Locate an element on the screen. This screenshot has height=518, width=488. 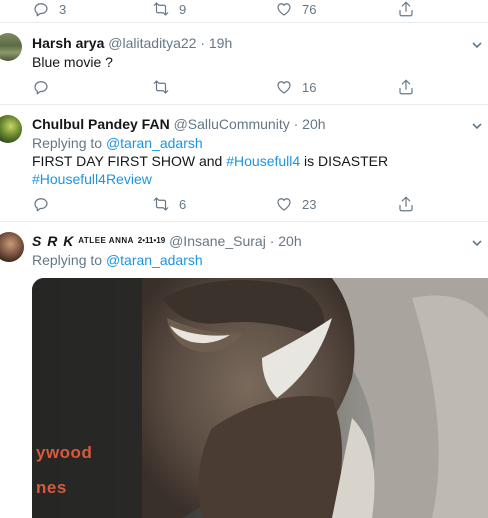
top-tweet-actions: 3 9 76 is located at coordinates (244, 10).